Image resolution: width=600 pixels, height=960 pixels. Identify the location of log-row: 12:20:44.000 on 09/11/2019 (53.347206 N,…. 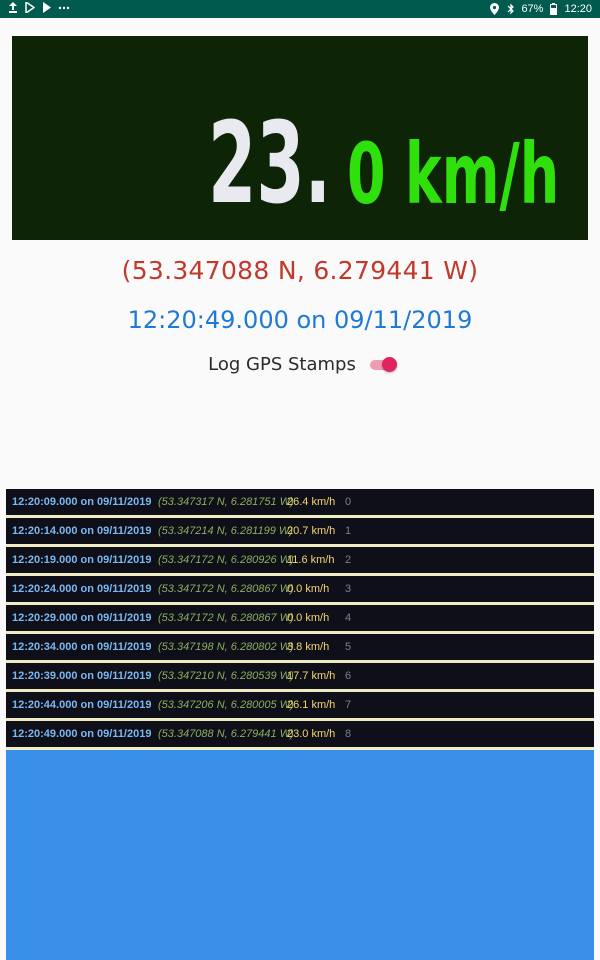
(300, 706).